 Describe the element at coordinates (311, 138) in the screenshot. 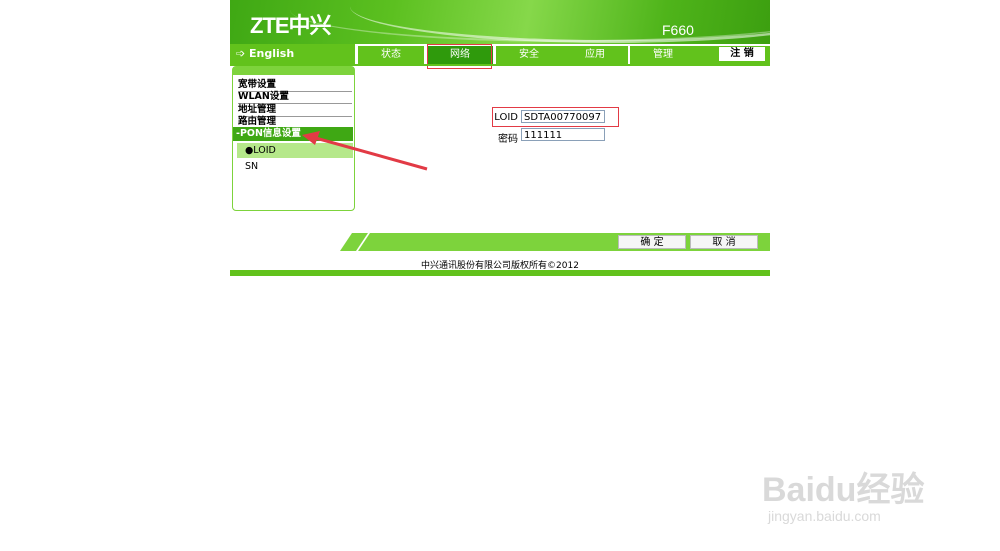

I see `arrow-head` at that location.